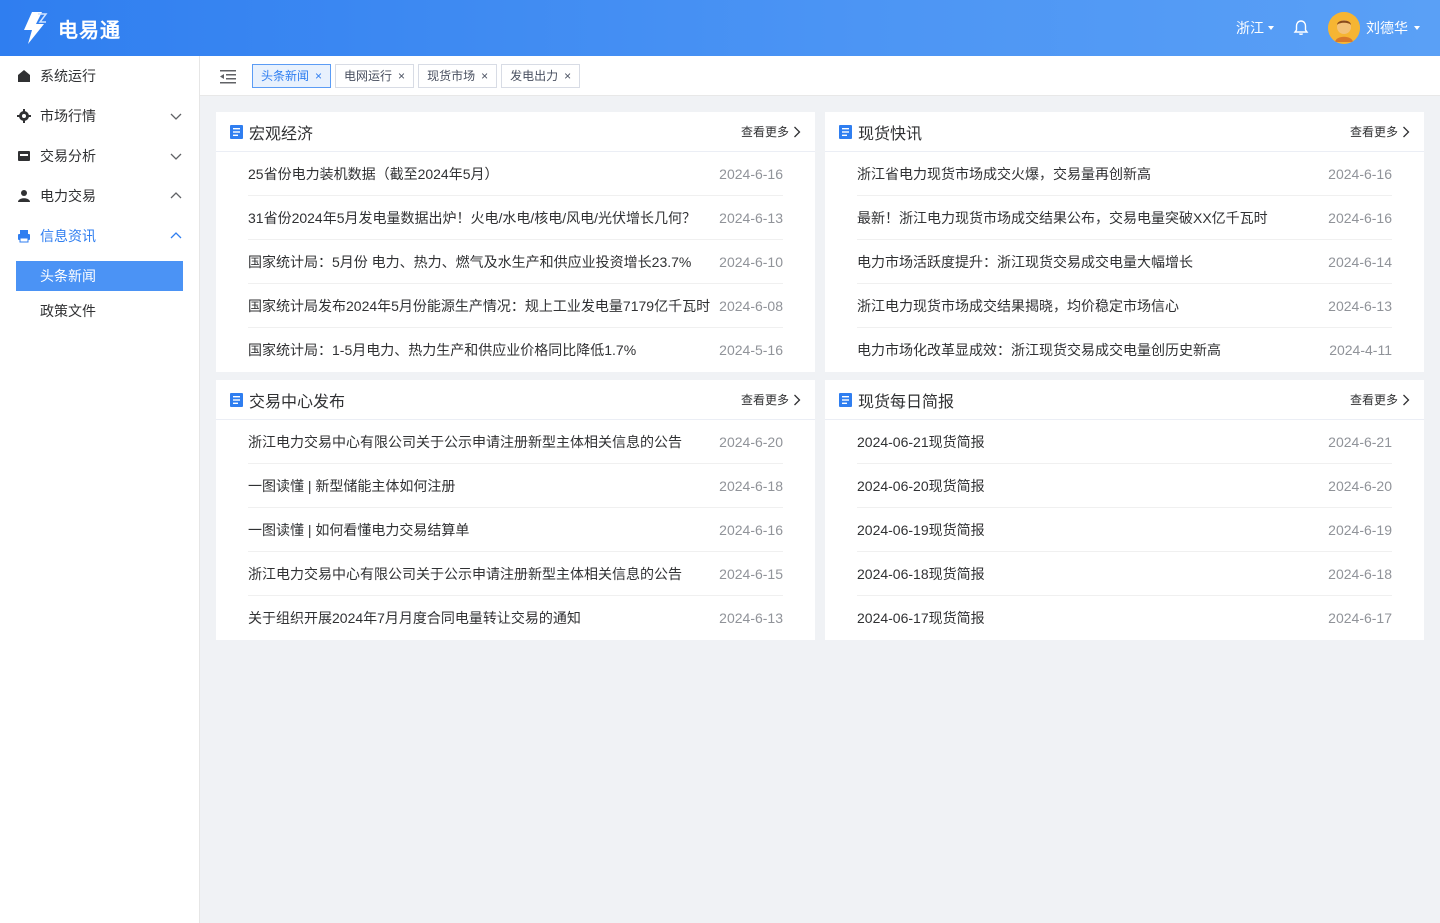 This screenshot has height=923, width=1440. I want to click on news-date: 2024-6-18, so click(1360, 573).